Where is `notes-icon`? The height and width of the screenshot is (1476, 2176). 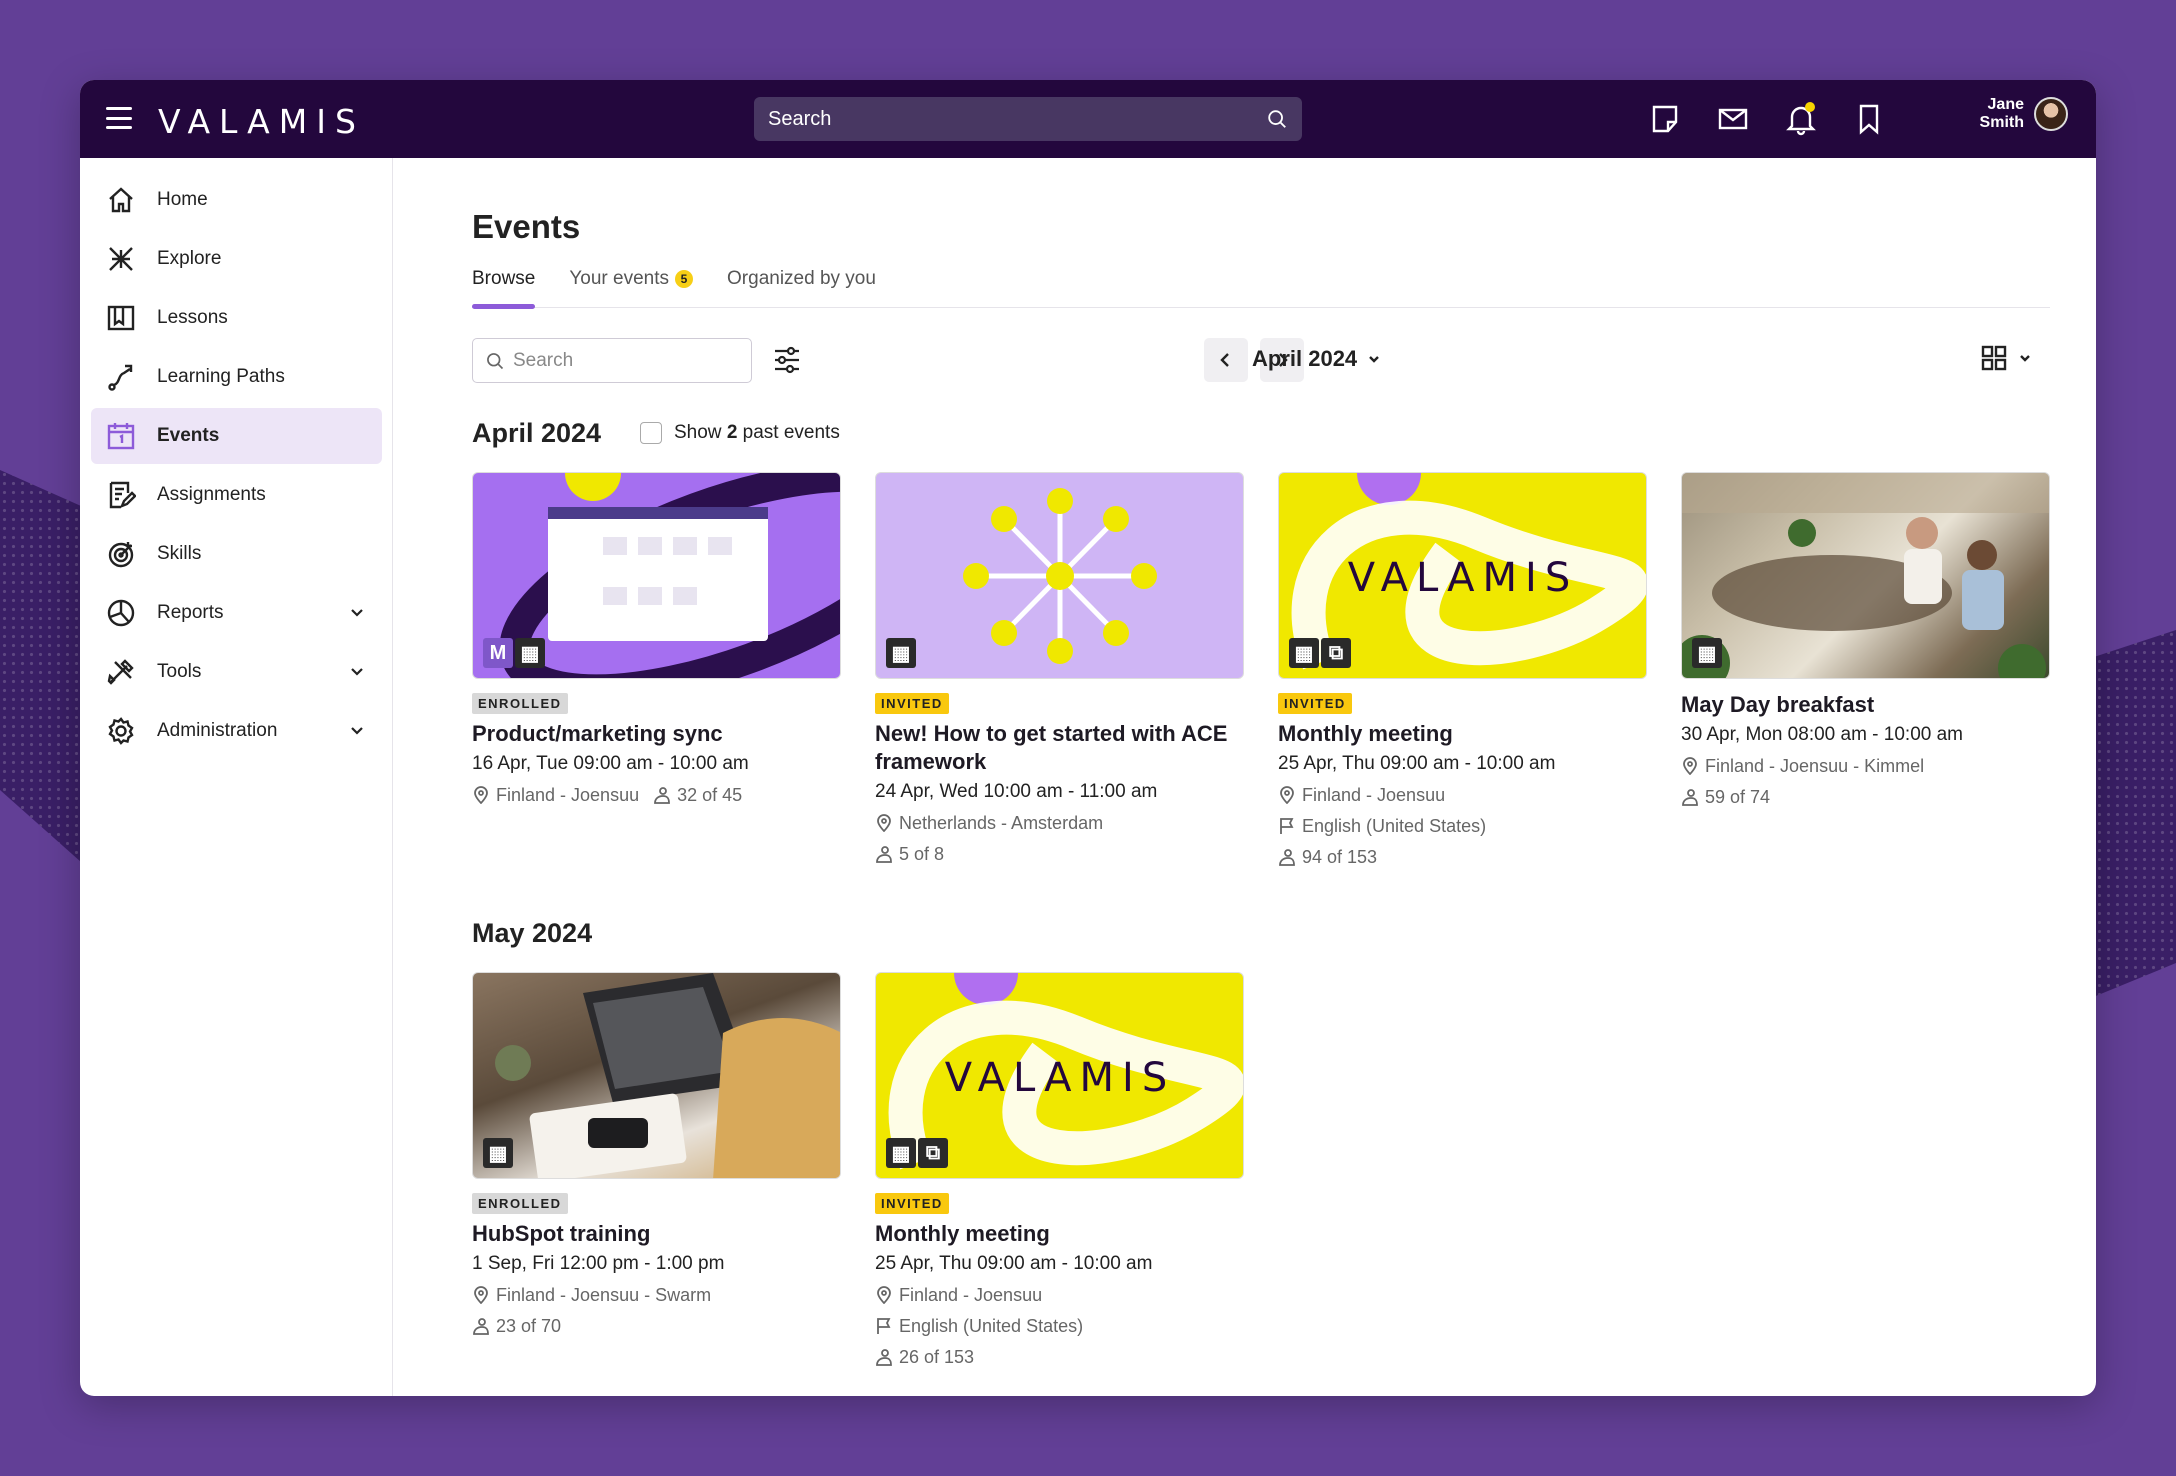
notes-icon is located at coordinates (1665, 119).